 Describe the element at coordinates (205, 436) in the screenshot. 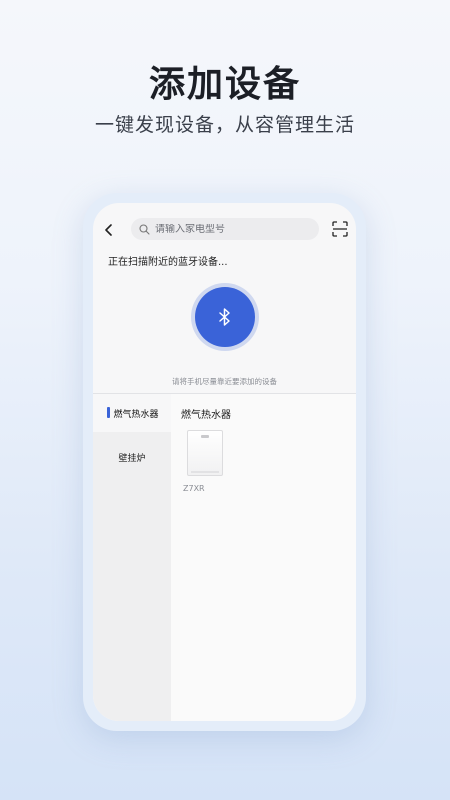

I see `device-logo` at that location.